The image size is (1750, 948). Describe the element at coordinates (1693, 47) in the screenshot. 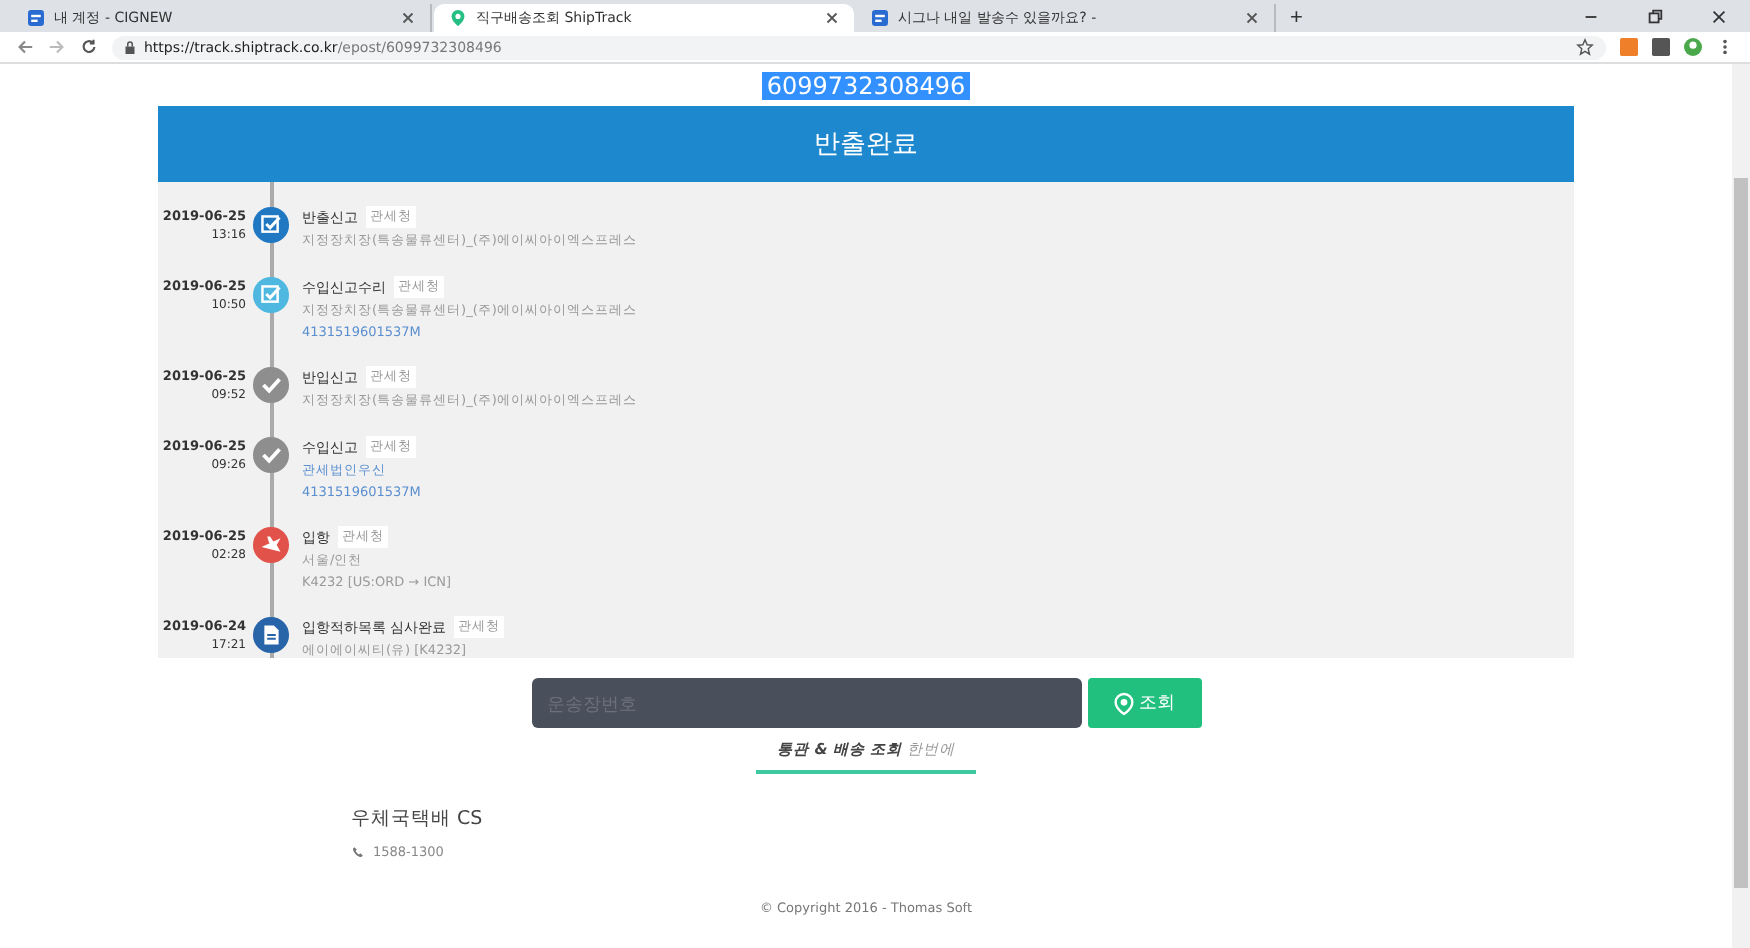

I see `profile-icon` at that location.